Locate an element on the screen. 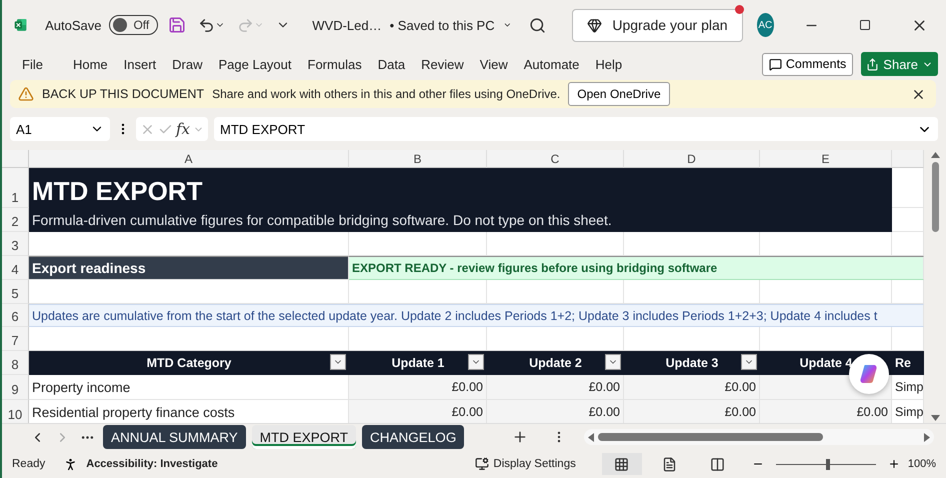 The height and width of the screenshot is (478, 946). readiness-label: Export readiness is located at coordinates (189, 268).